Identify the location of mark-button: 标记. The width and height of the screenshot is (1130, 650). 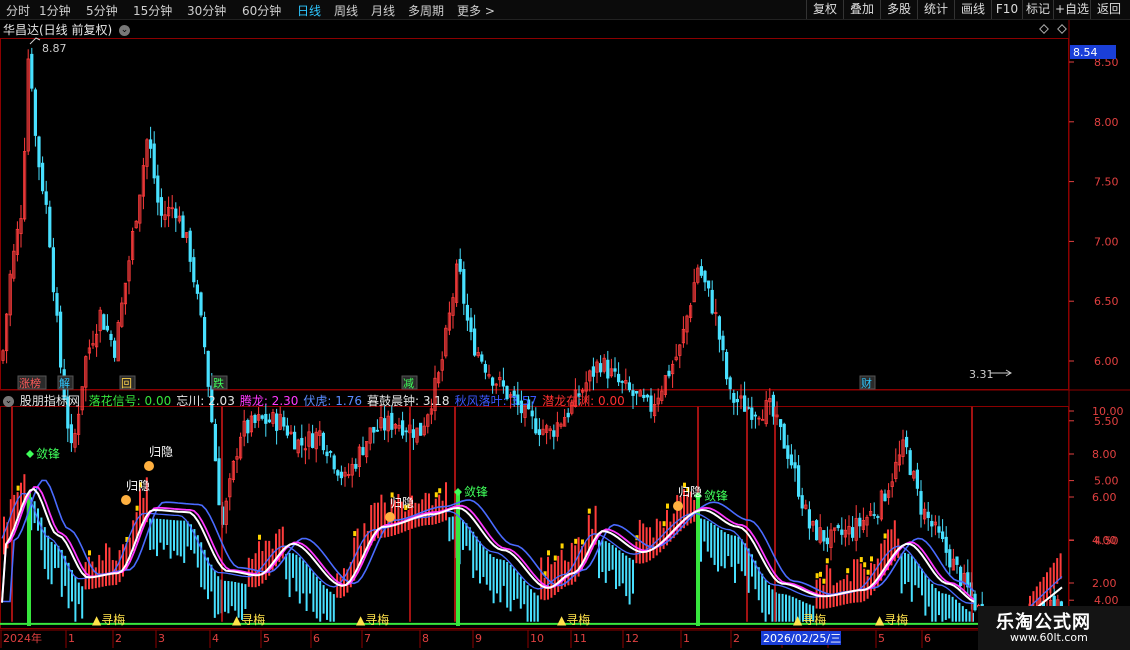
(1037, 9).